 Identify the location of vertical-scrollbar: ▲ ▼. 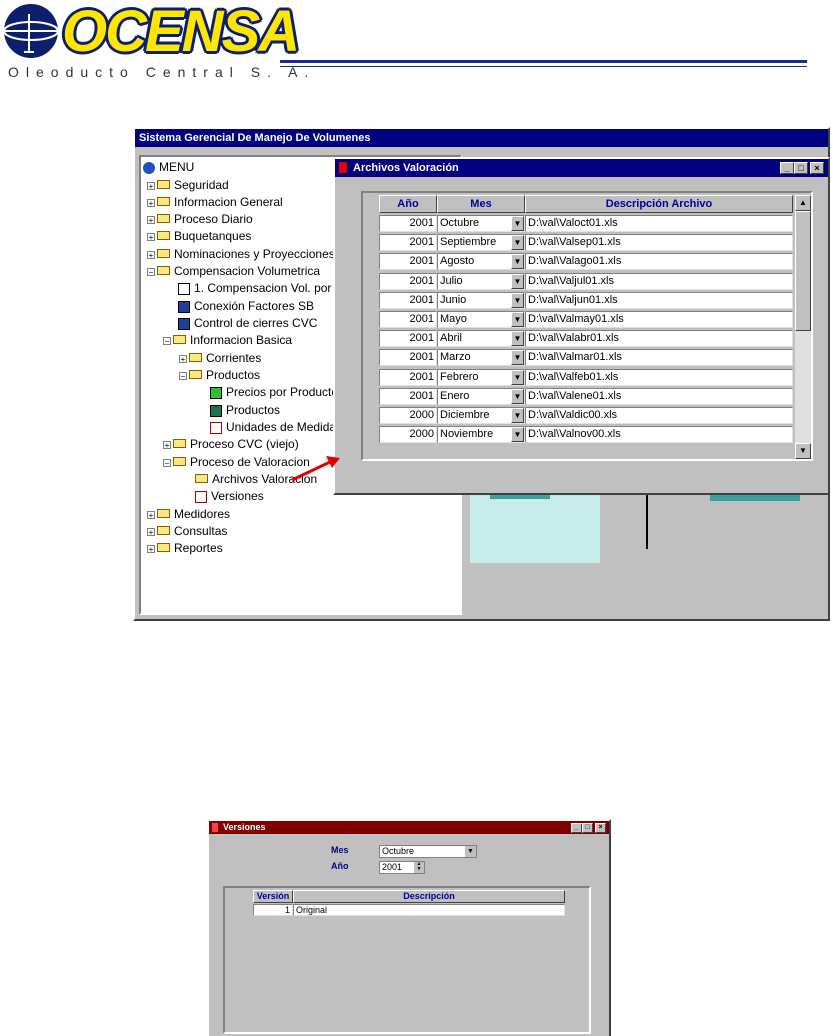
(803, 327).